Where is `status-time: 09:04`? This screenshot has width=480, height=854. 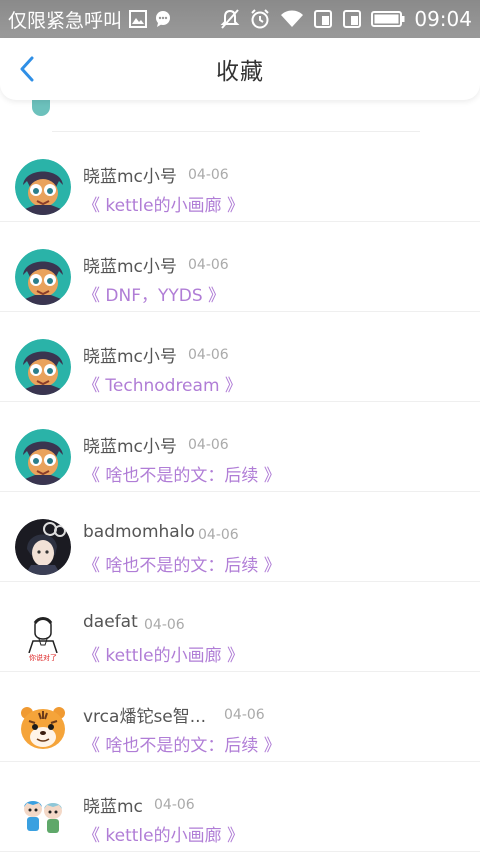 status-time: 09:04 is located at coordinates (443, 19).